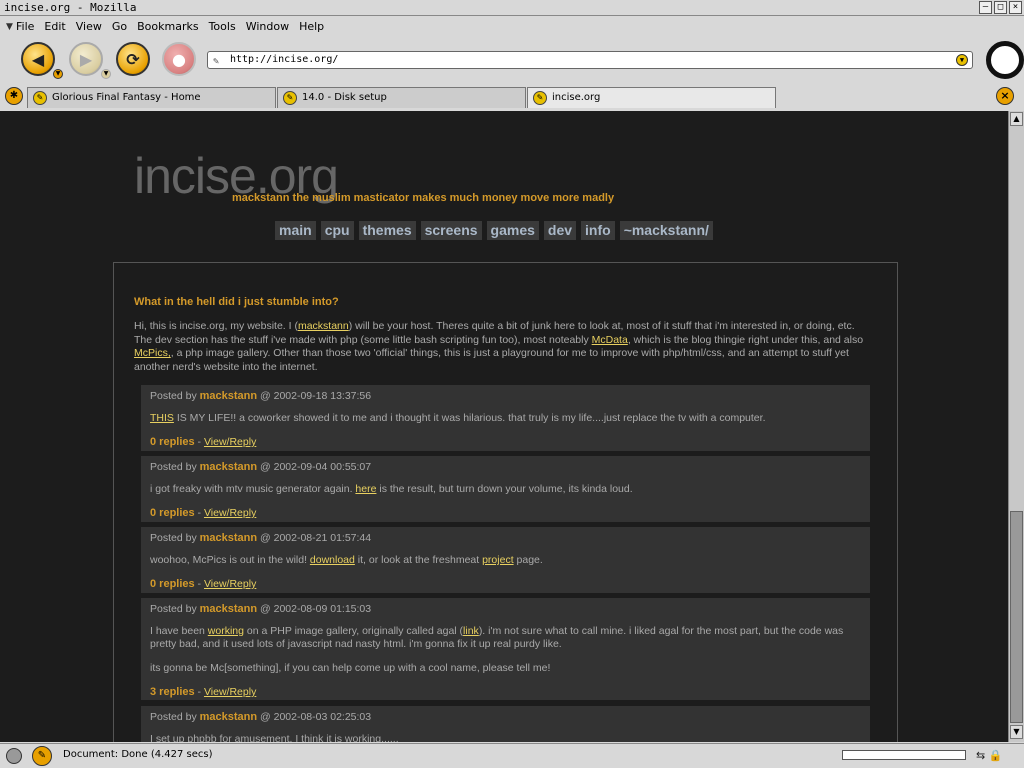 This screenshot has width=1024, height=768. What do you see at coordinates (1016, 617) in the screenshot?
I see `scrollbar-thumb` at bounding box center [1016, 617].